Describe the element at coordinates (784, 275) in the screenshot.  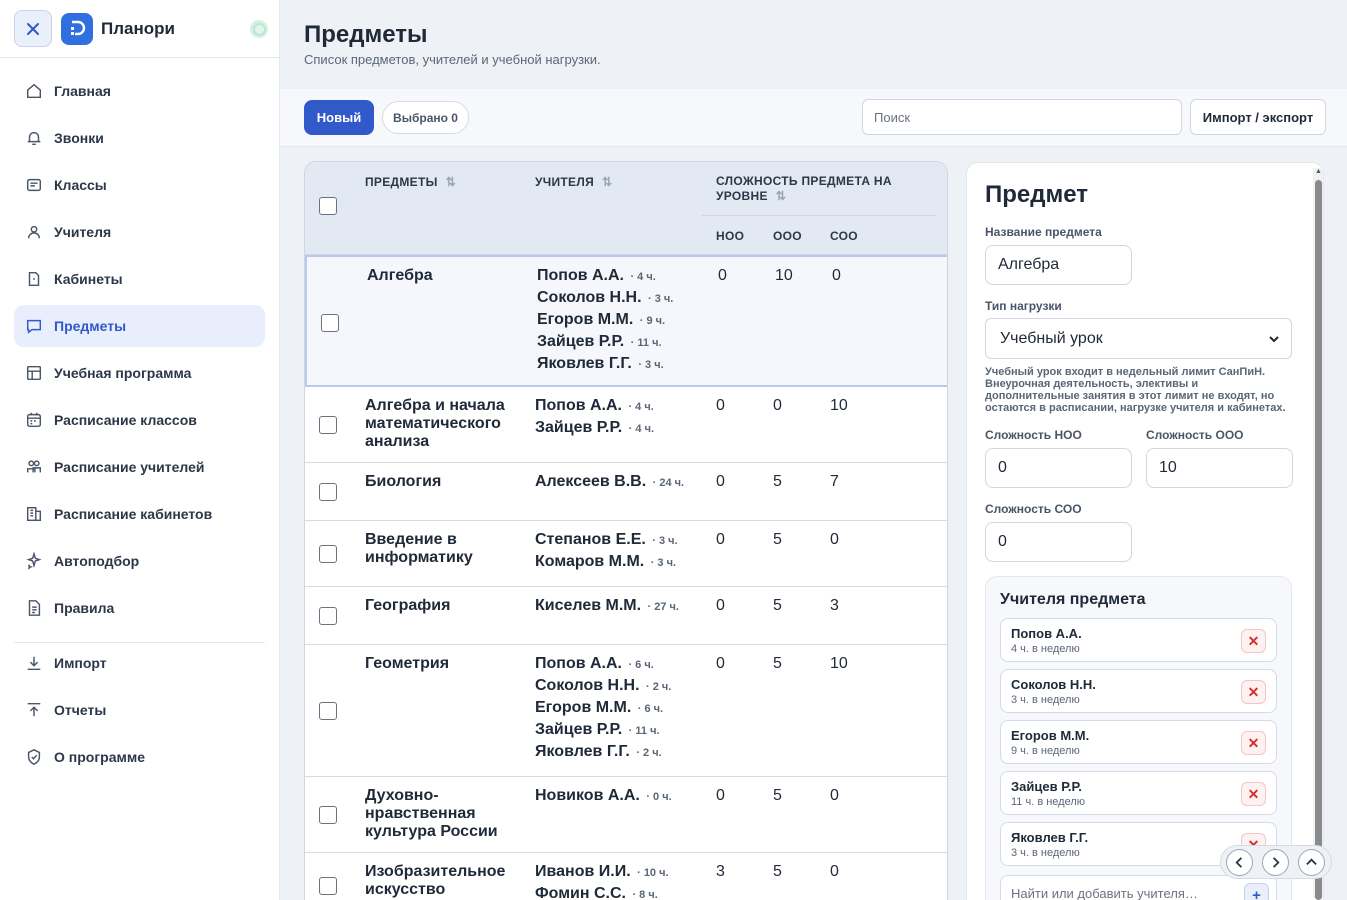
I see `complexity-ooo: 10` at that location.